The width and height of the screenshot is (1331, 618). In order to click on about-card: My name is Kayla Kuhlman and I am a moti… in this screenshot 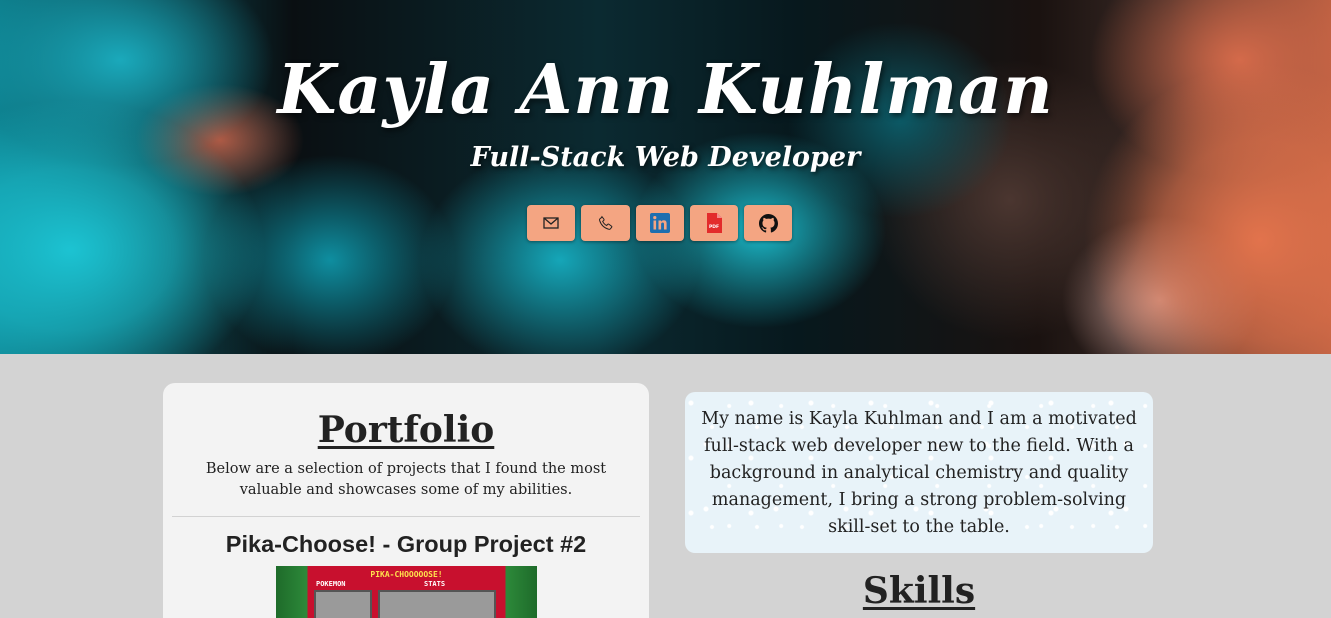, I will do `click(919, 472)`.